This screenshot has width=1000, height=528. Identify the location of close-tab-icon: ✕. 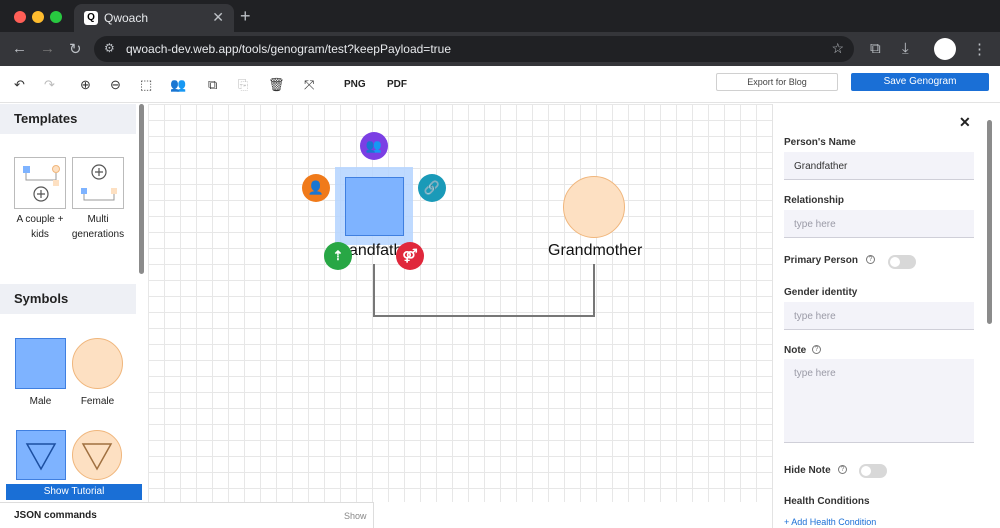
(218, 17).